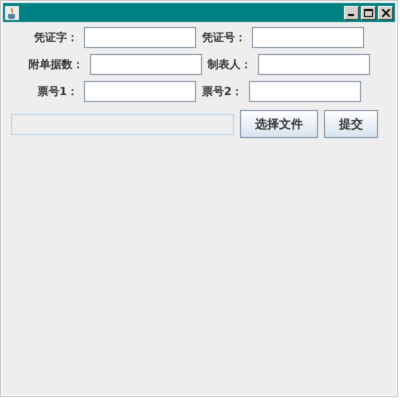 The image size is (400, 401). Describe the element at coordinates (224, 37) in the screenshot. I see `field-label: 凭证号：` at that location.